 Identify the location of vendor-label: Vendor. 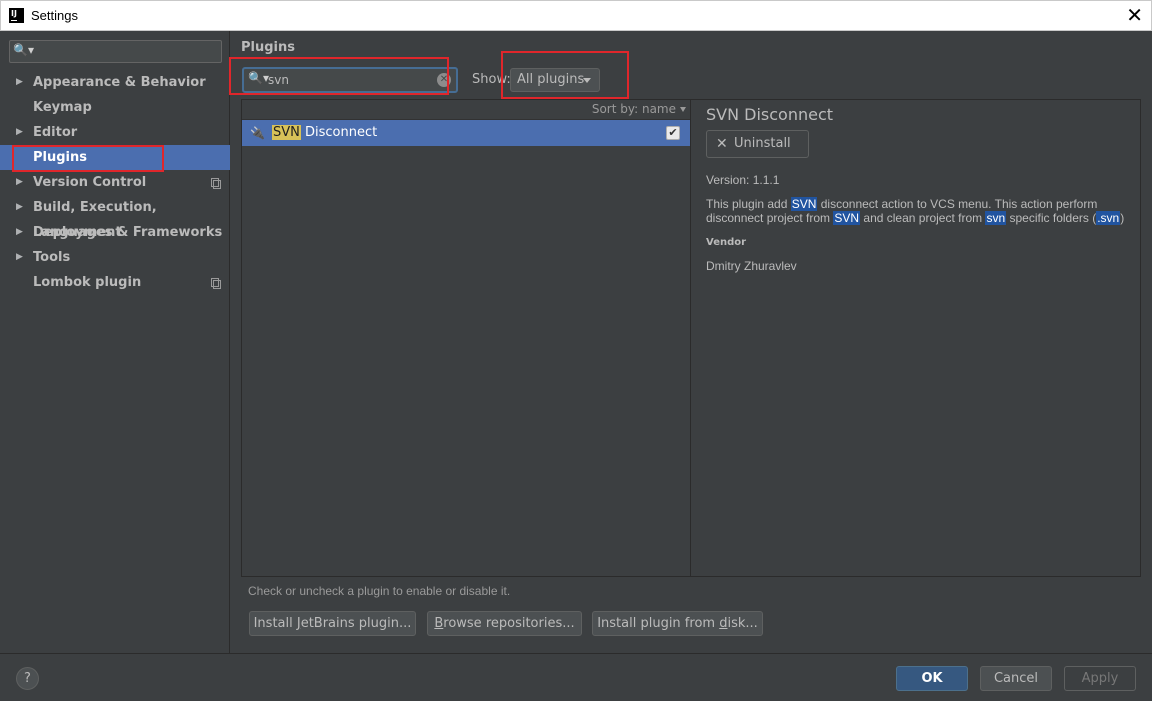
(726, 242).